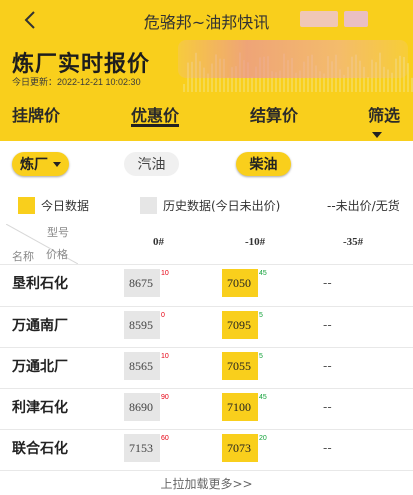 The width and height of the screenshot is (413, 495). I want to click on column-header-minus35: -35#, so click(353, 242).